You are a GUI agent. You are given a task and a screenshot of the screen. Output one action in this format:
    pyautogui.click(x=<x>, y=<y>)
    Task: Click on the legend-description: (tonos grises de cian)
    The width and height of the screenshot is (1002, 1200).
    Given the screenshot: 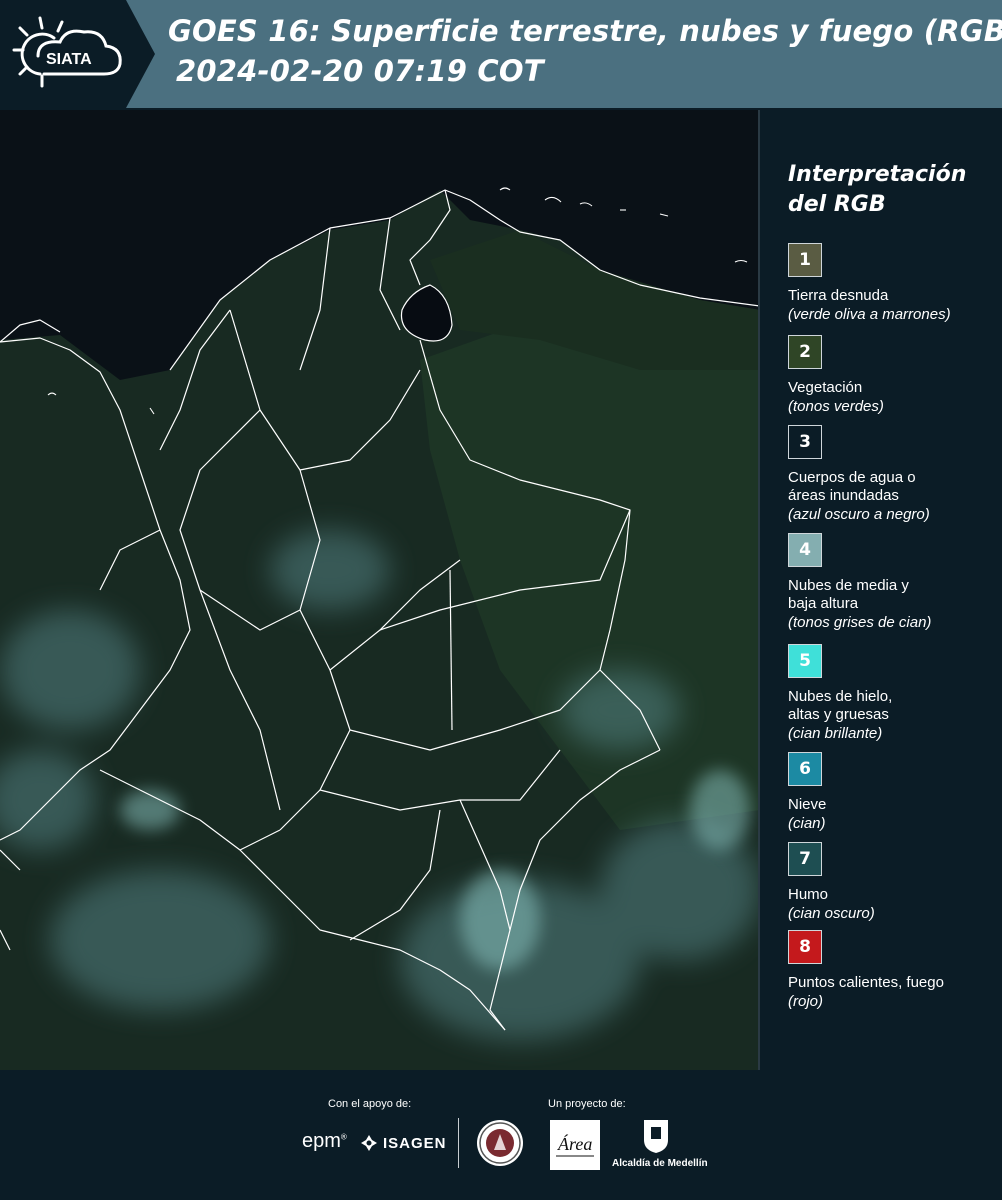 What is the action you would take?
    pyautogui.click(x=860, y=622)
    